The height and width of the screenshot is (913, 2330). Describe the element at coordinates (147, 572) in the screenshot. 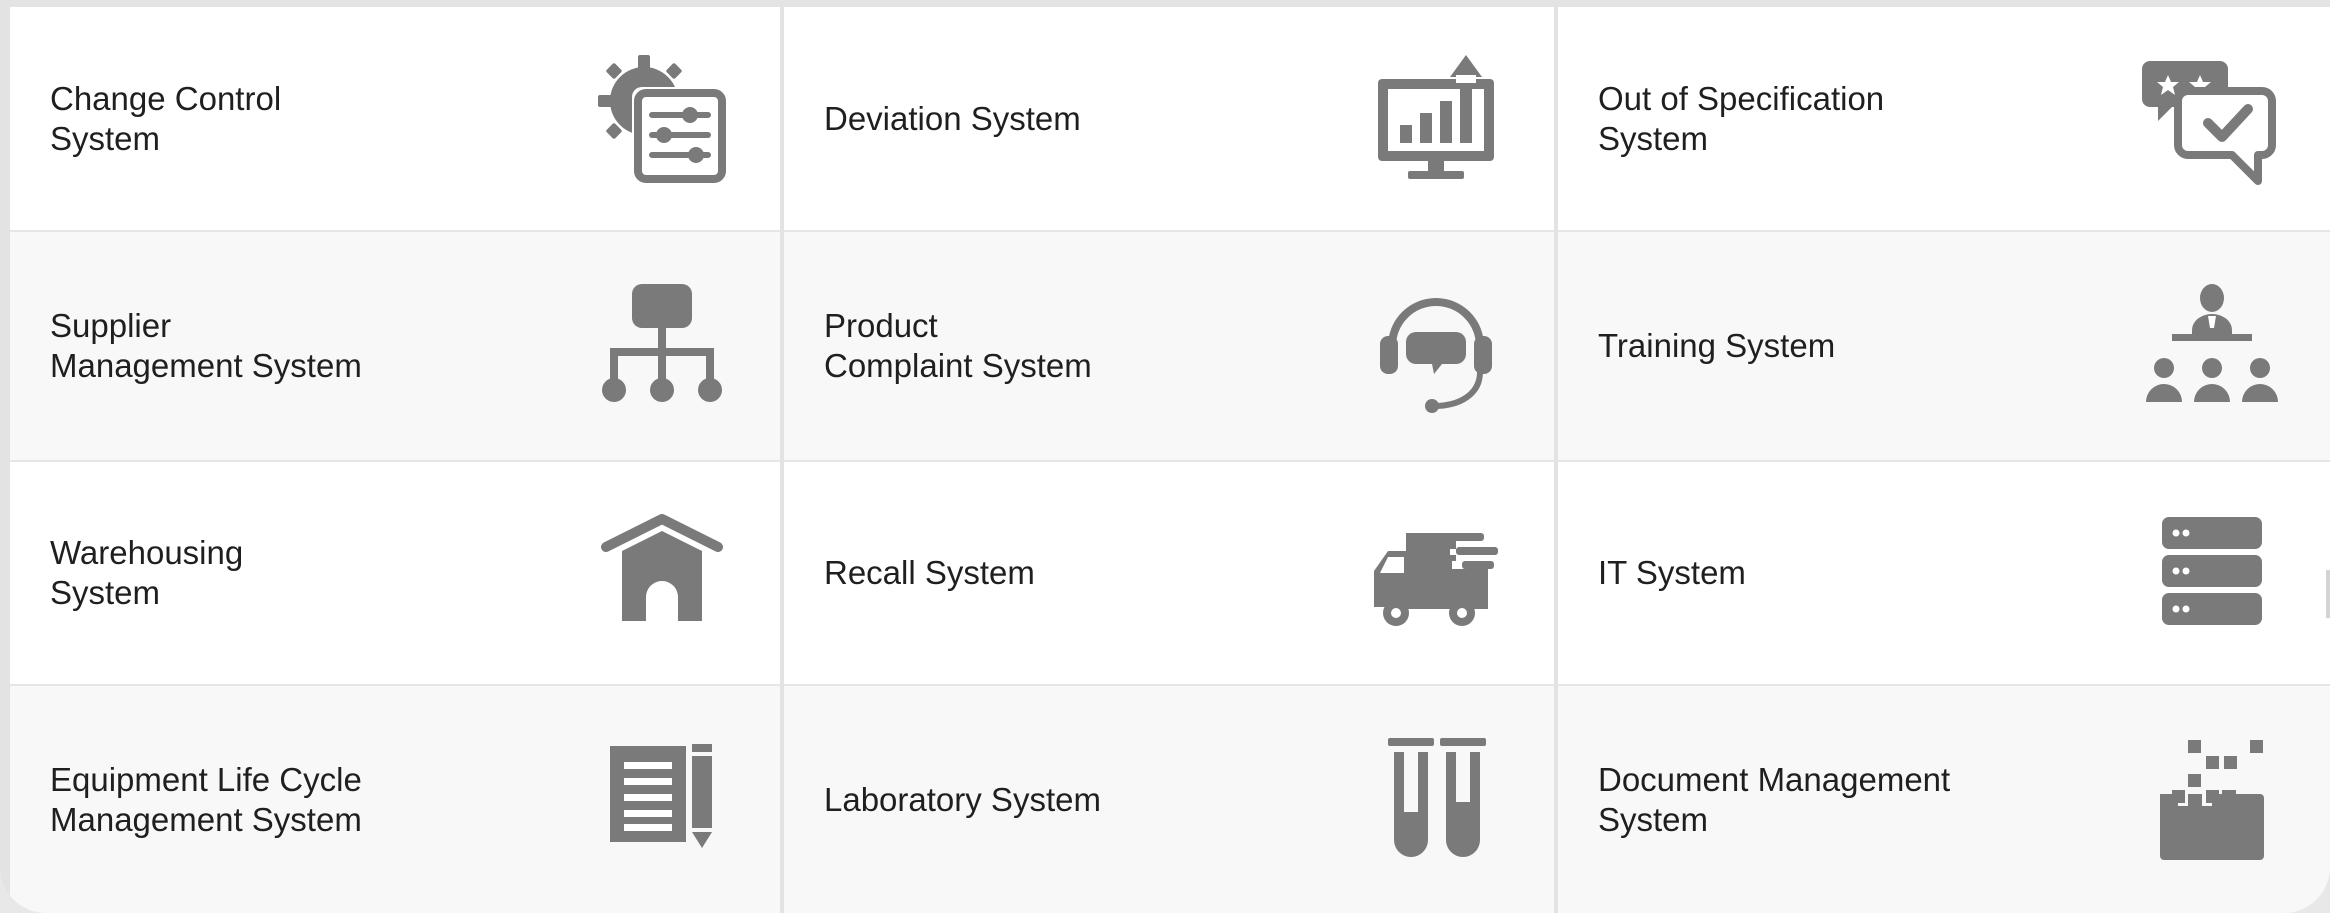

I see `tile-label: Warehousing System` at that location.